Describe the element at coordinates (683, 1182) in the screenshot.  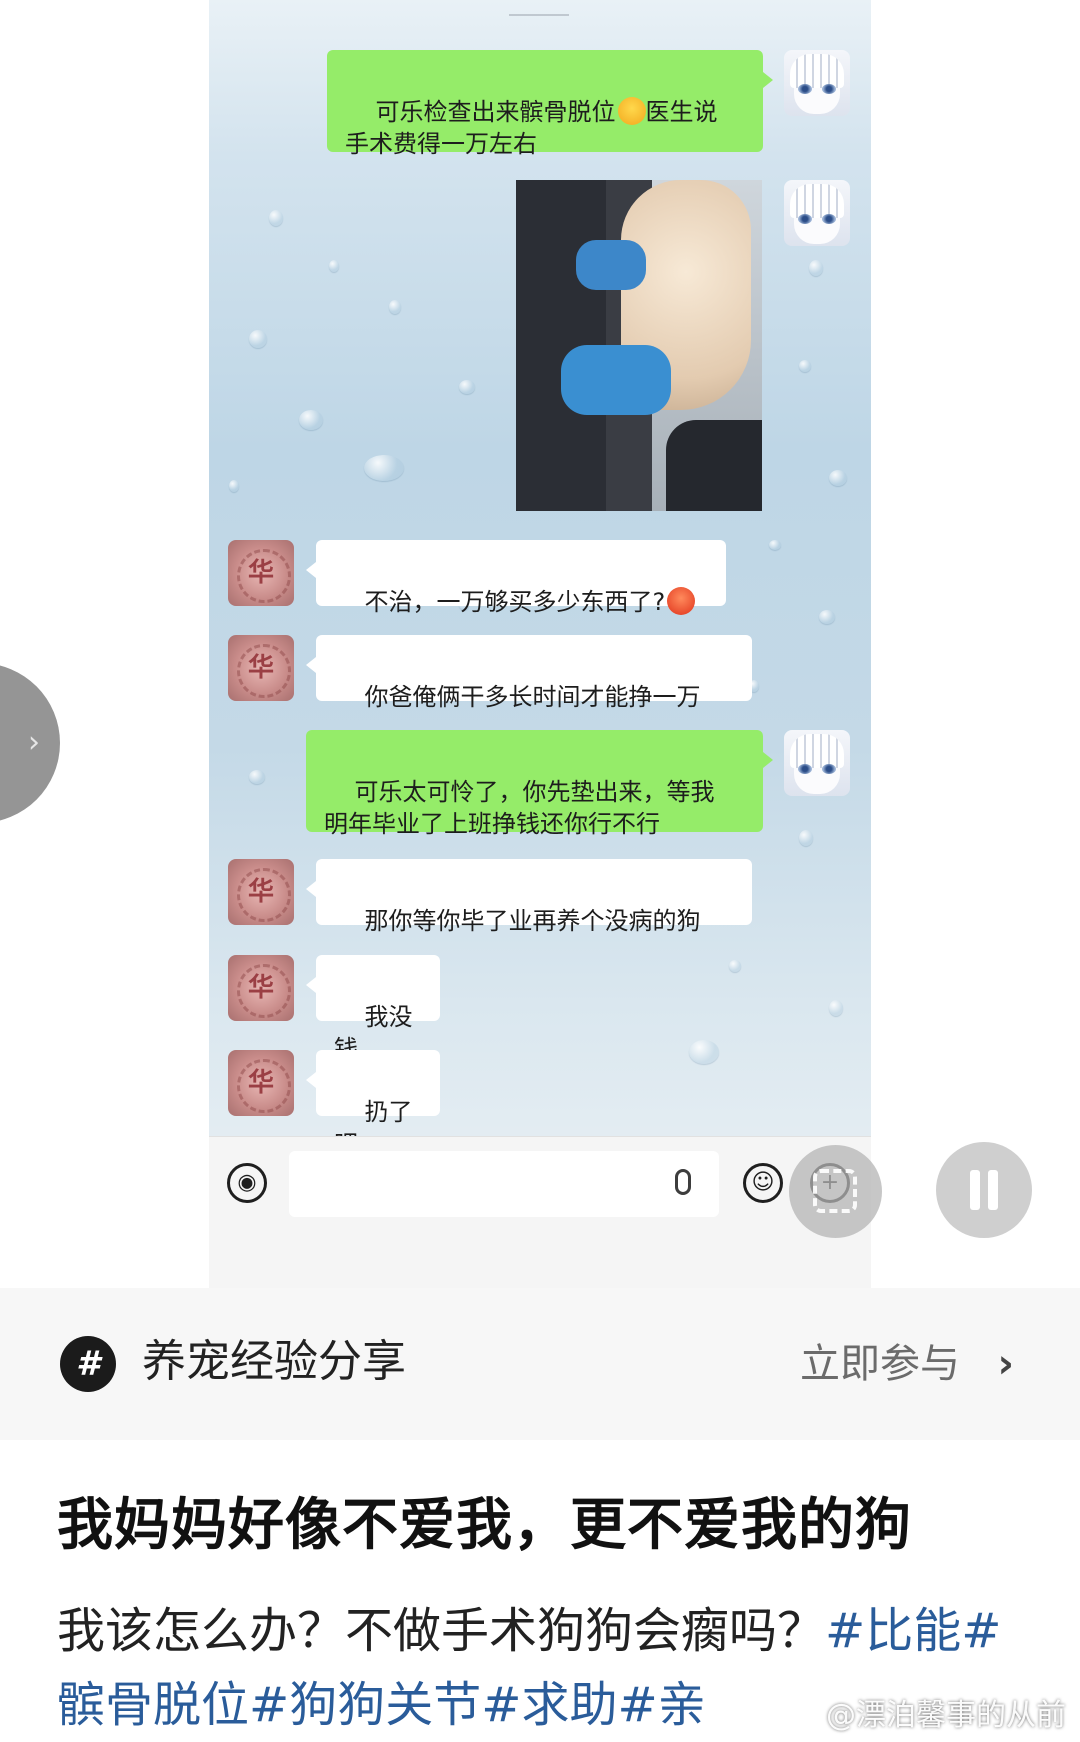
I see `microphone-icon` at that location.